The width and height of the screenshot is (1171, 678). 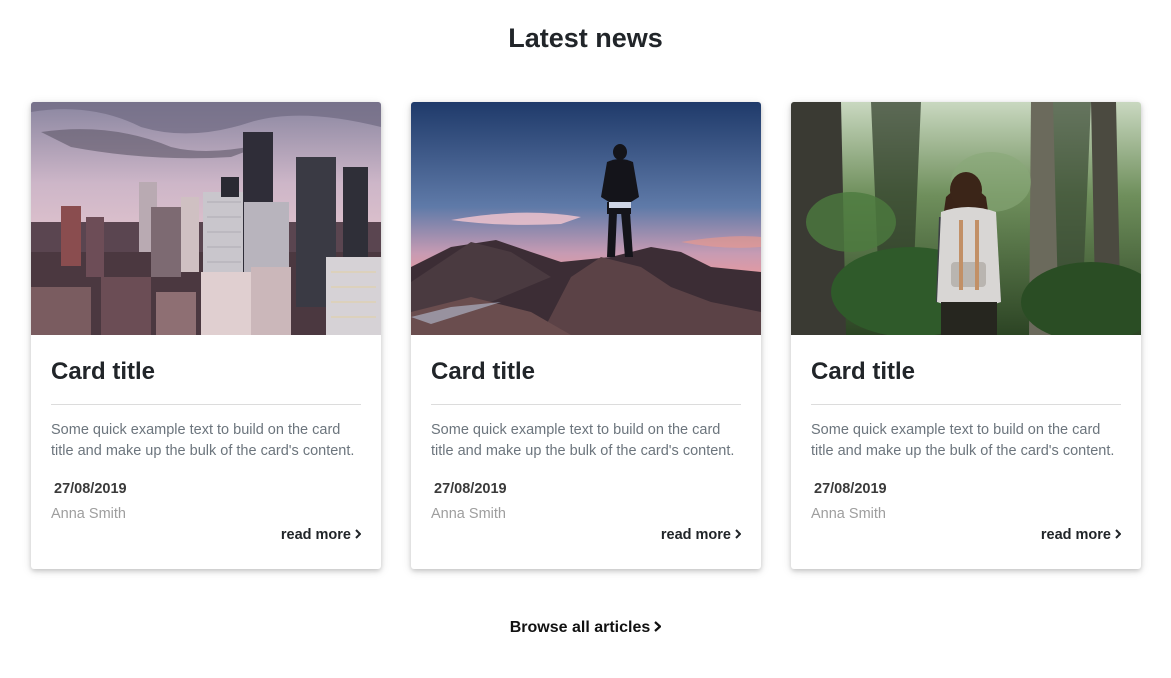 I want to click on browse-all-articles-link: Browse all articles, so click(x=586, y=627).